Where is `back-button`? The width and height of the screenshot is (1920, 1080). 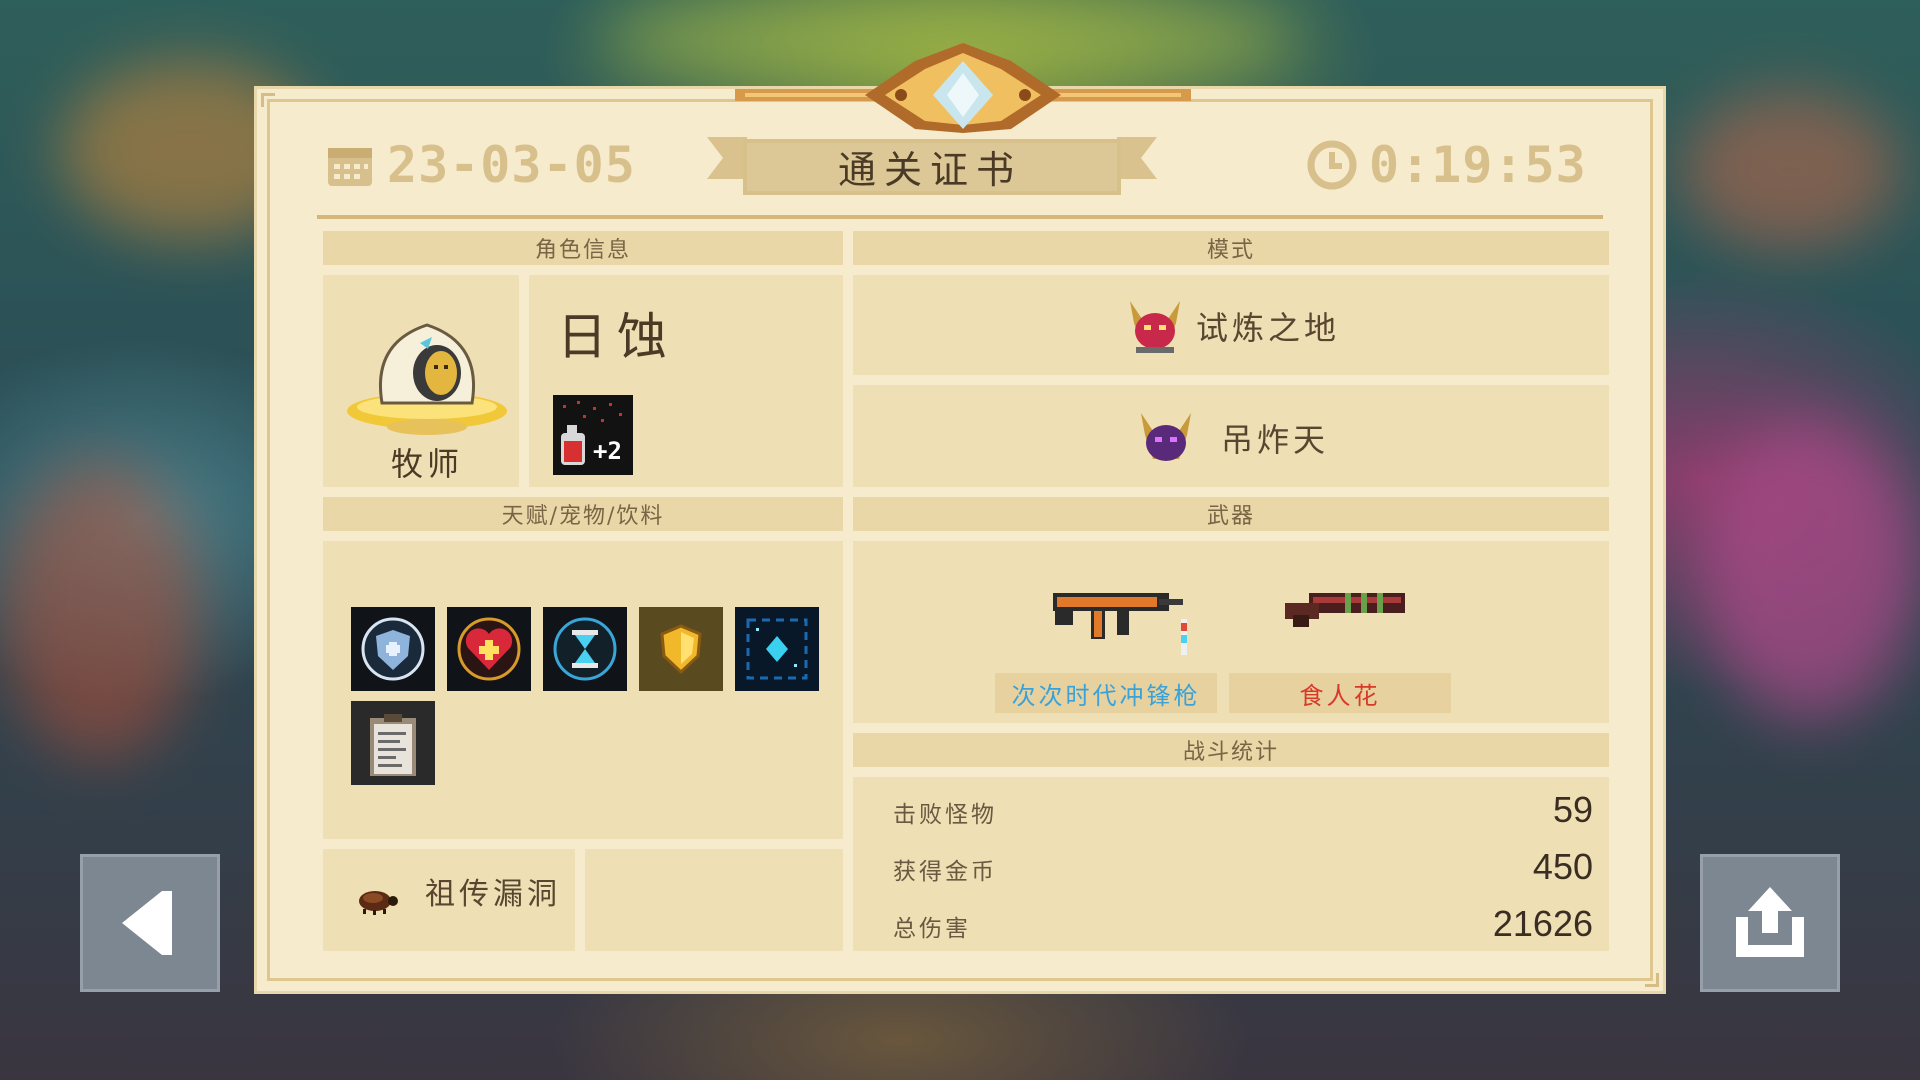 back-button is located at coordinates (150, 923).